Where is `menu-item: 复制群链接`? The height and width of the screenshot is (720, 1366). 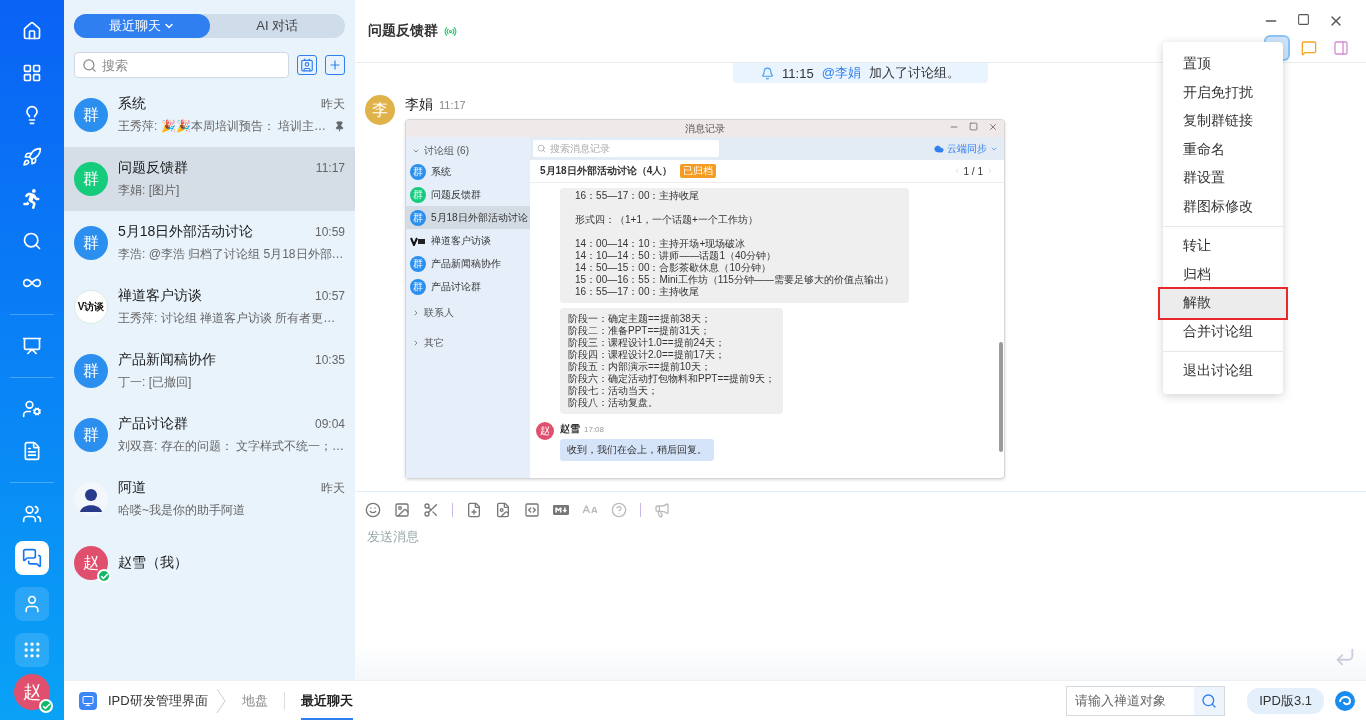 menu-item: 复制群链接 is located at coordinates (1223, 121).